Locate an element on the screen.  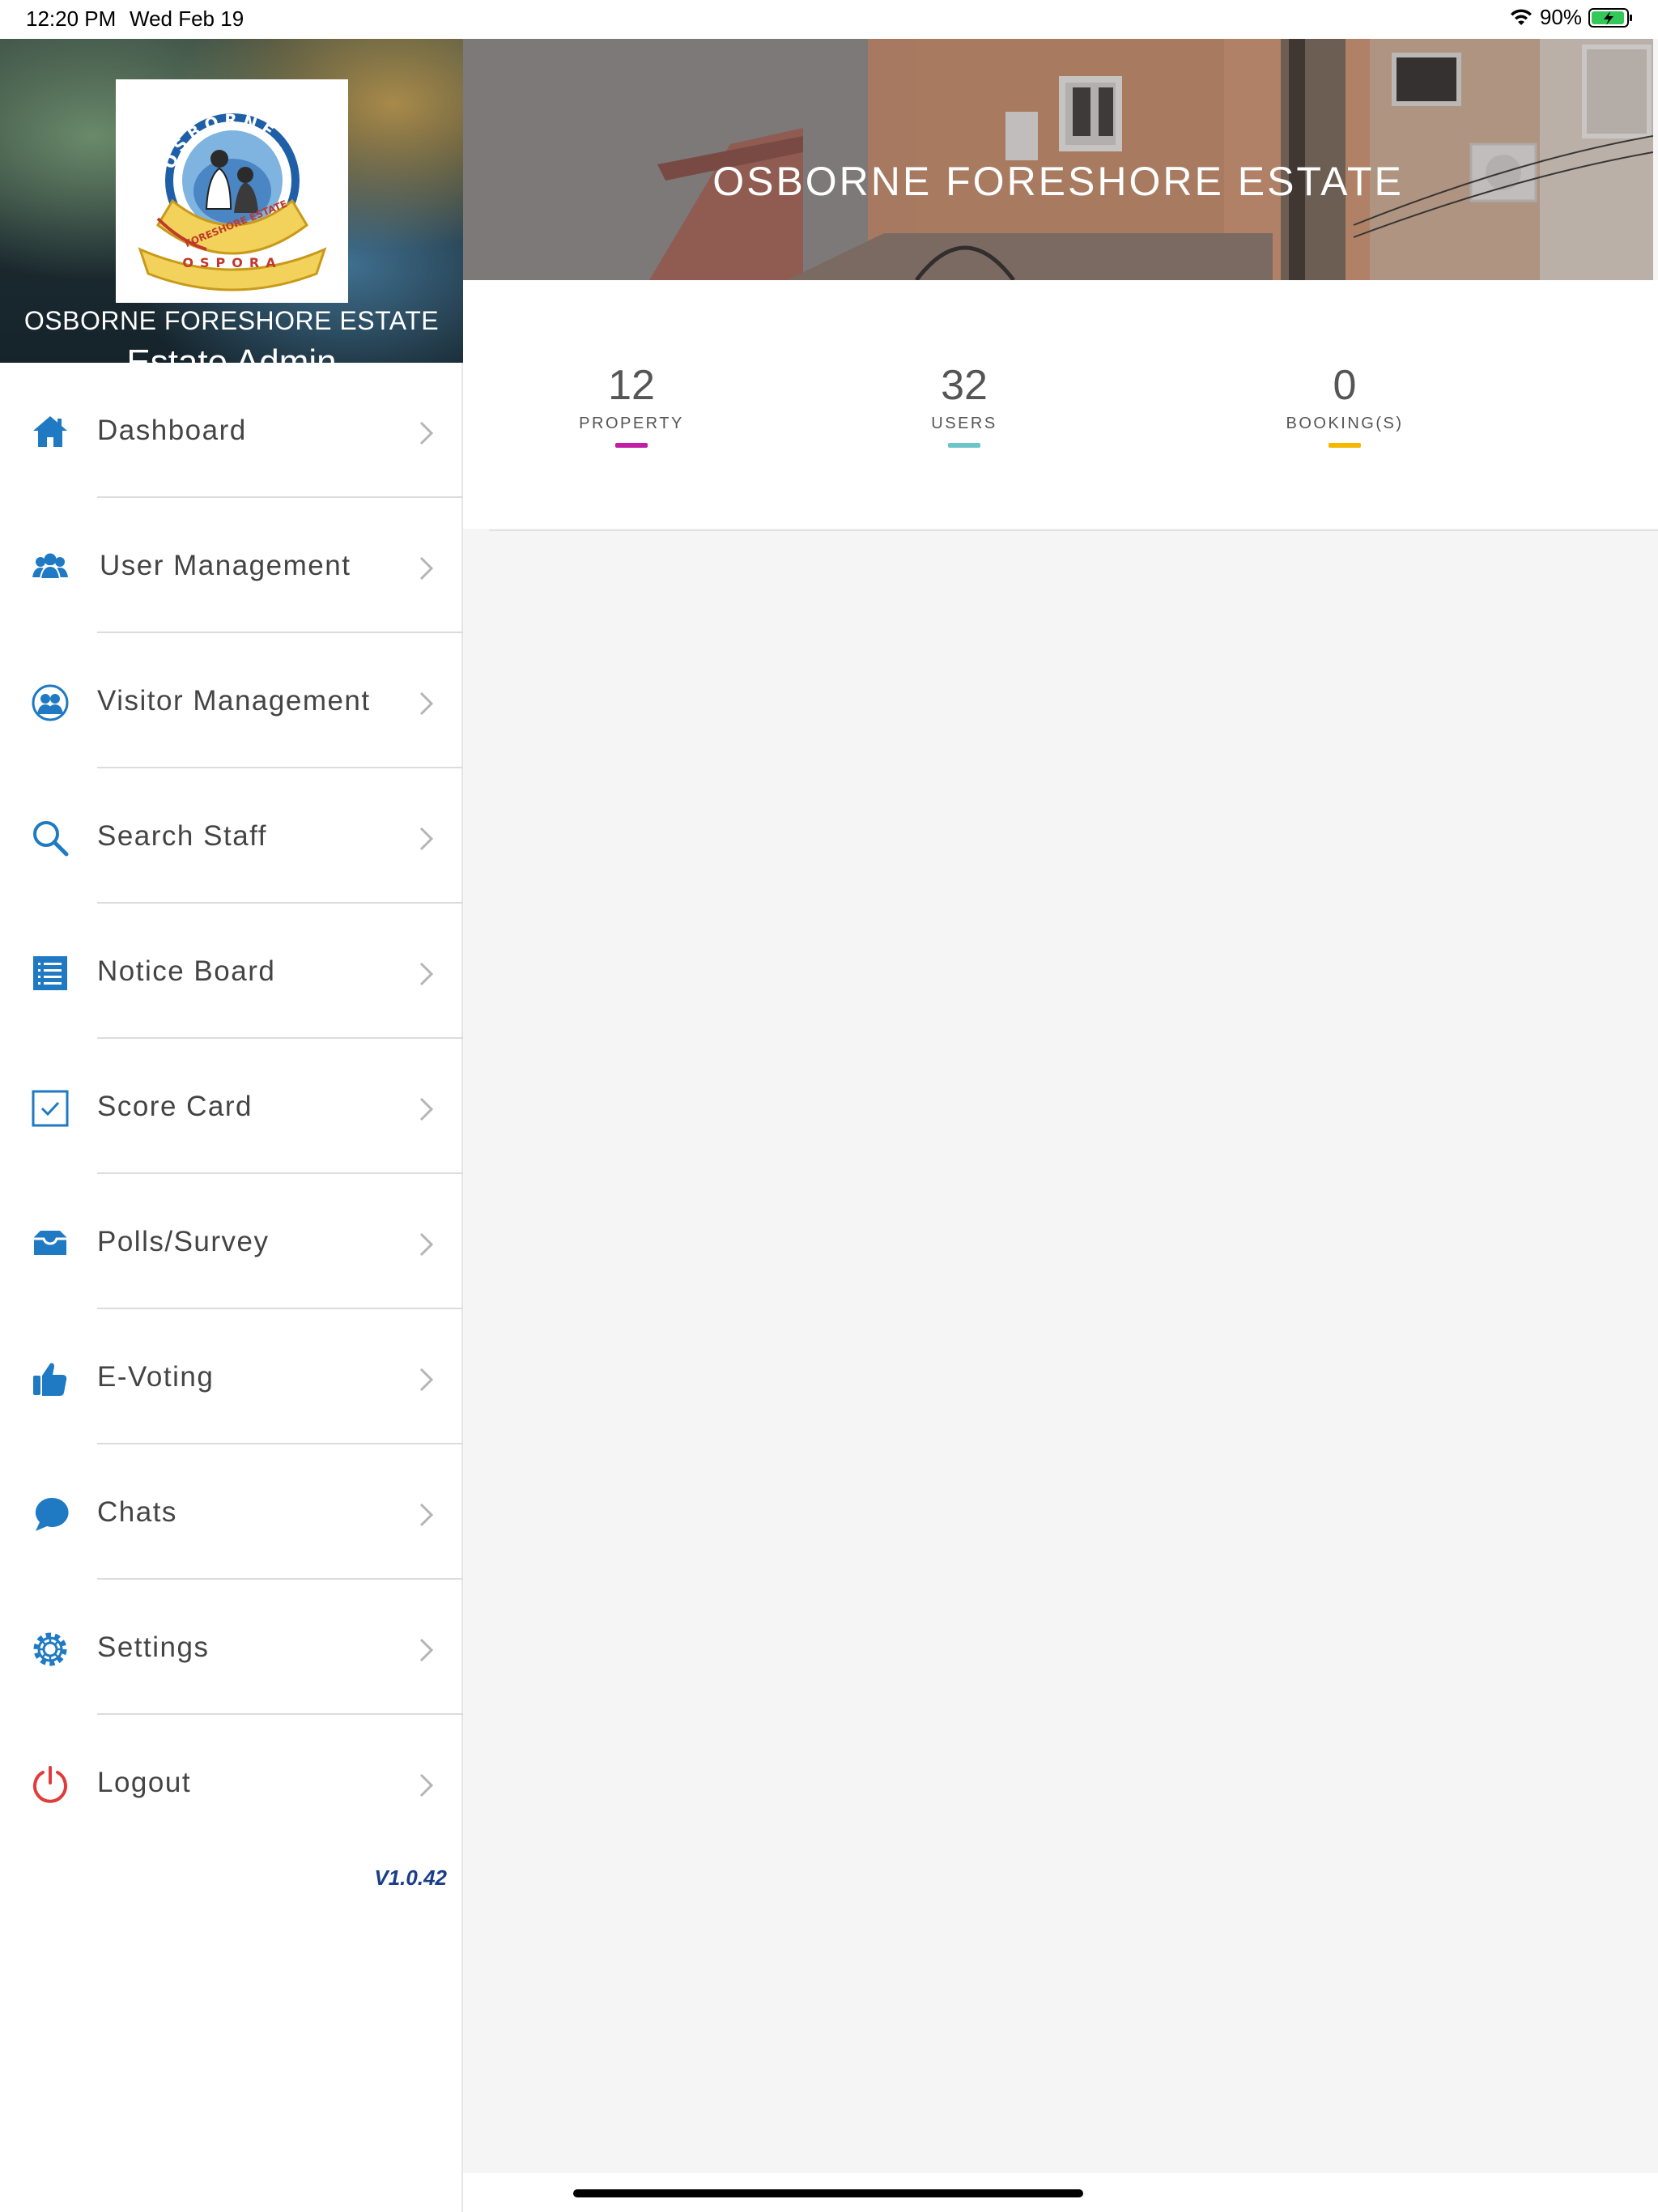
sidebar-item-score-card: Score Card is located at coordinates (231, 1106).